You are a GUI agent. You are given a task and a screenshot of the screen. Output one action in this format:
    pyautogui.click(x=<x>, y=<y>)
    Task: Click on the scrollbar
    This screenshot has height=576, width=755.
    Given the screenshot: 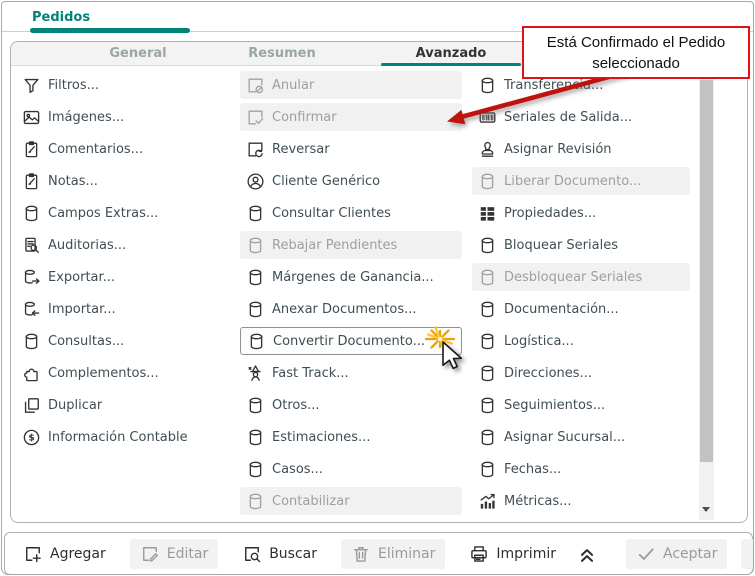 What is the action you would take?
    pyautogui.click(x=706, y=294)
    